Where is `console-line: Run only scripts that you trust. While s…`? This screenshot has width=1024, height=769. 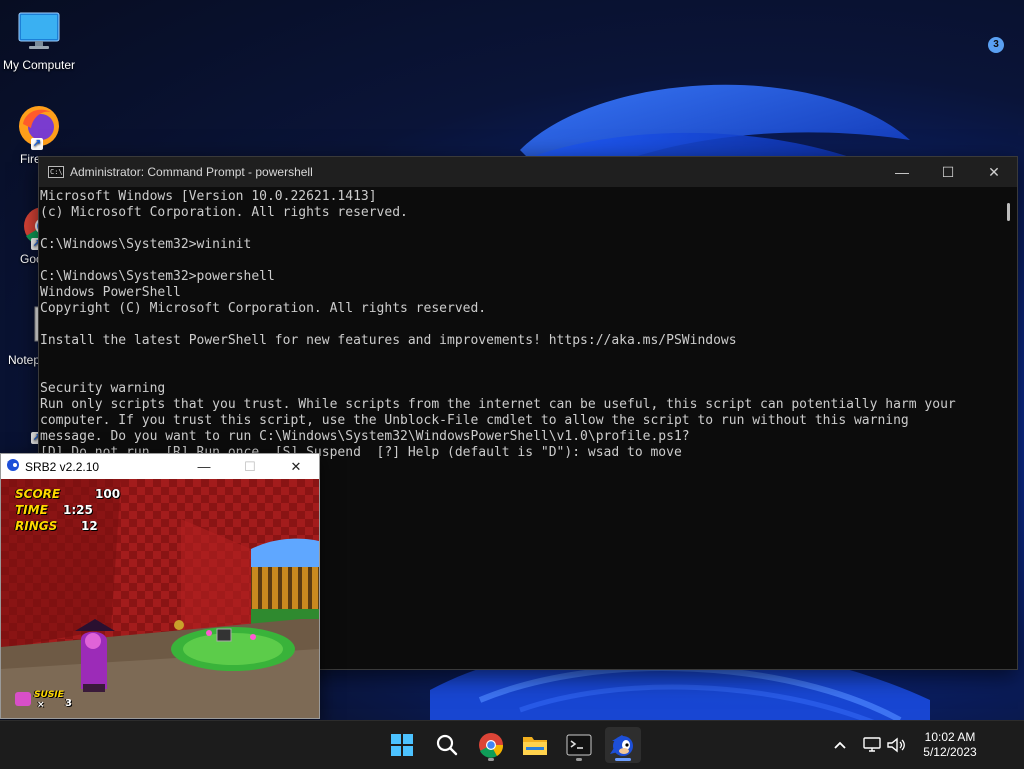 console-line: Run only scripts that you trust. While s… is located at coordinates (498, 404).